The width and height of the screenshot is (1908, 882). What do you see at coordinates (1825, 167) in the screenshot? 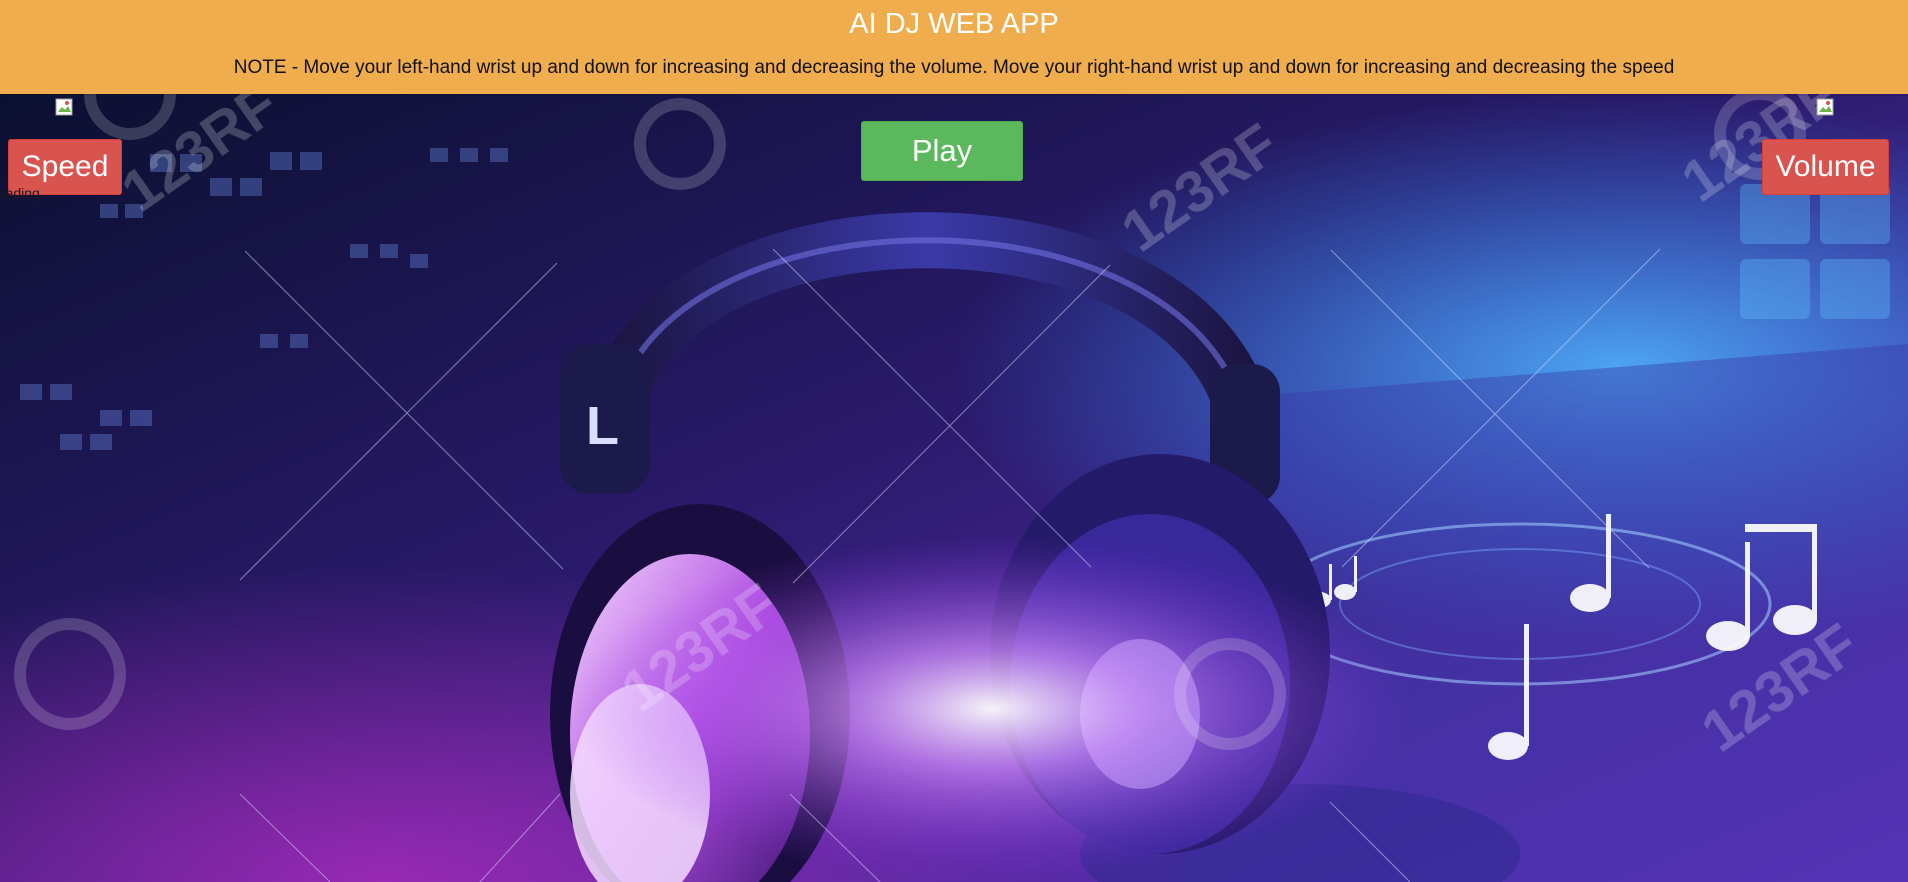
I see `volume-button: Volume` at bounding box center [1825, 167].